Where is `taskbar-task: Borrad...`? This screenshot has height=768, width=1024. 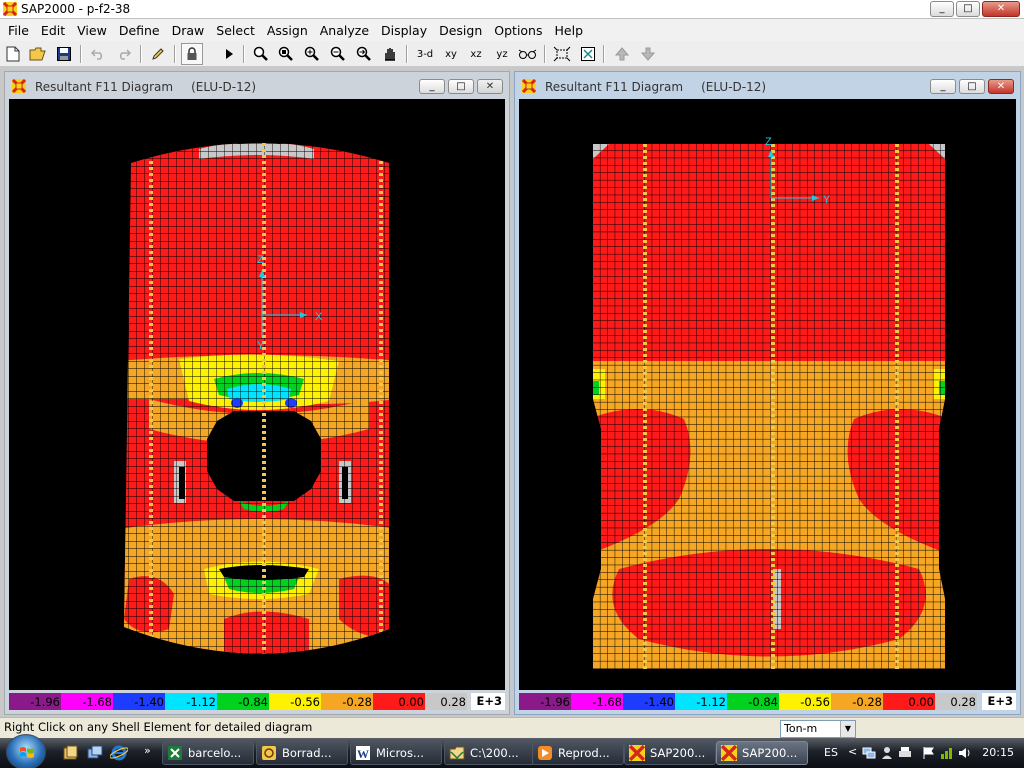 taskbar-task: Borrad... is located at coordinates (302, 753).